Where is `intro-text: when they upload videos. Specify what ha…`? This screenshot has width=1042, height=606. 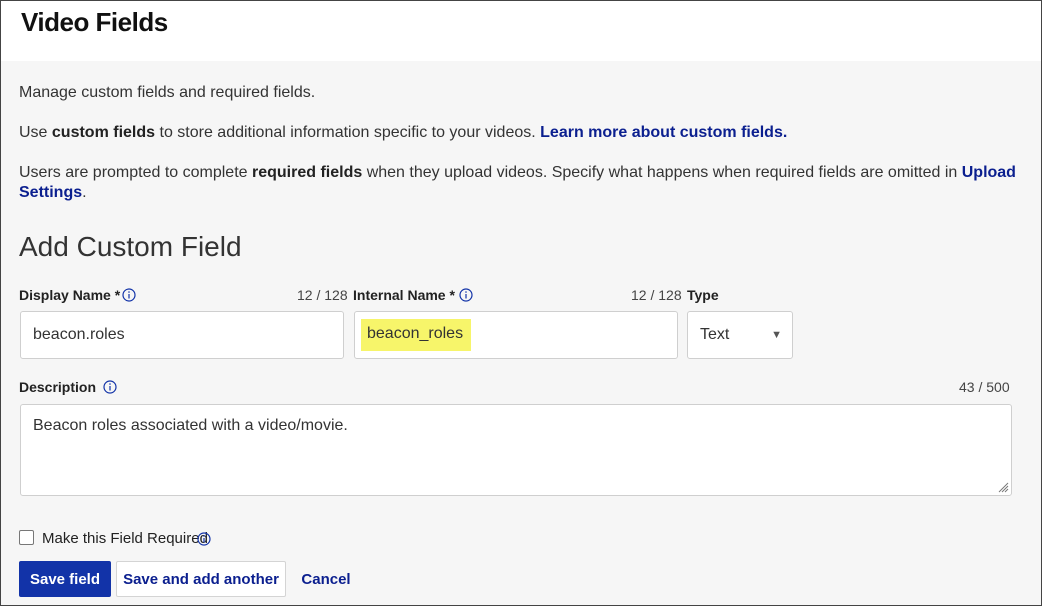 intro-text: when they upload videos. Specify what ha… is located at coordinates (662, 172).